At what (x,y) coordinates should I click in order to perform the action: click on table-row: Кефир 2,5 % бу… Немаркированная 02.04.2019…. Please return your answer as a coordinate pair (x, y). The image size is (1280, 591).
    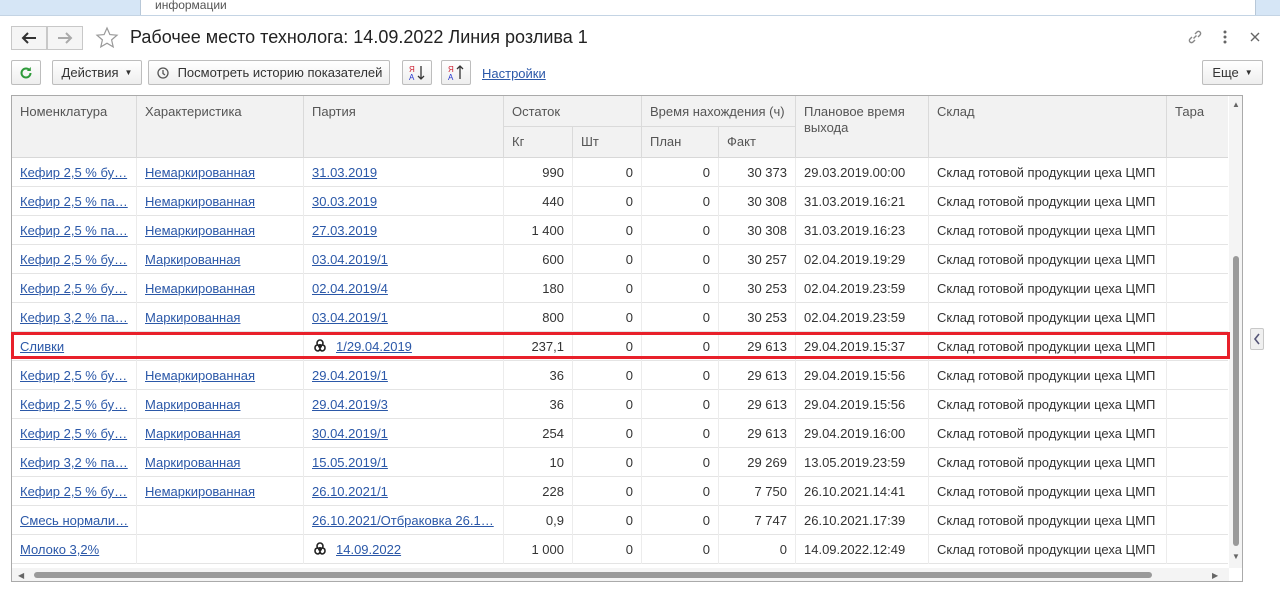
    Looking at the image, I should click on (620, 288).